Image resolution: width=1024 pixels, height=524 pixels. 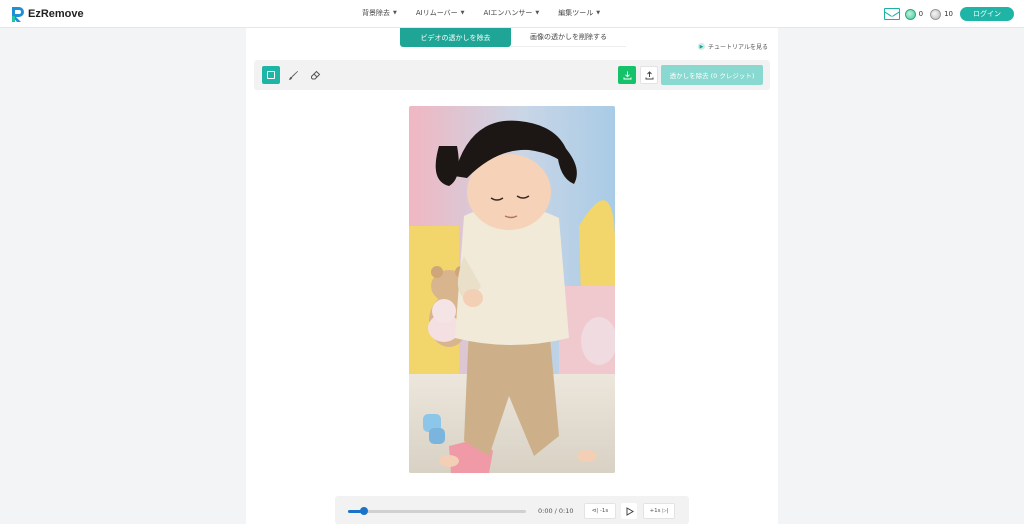 I want to click on nav-item-background-removal: 背景除去 ▼, so click(x=379, y=13).